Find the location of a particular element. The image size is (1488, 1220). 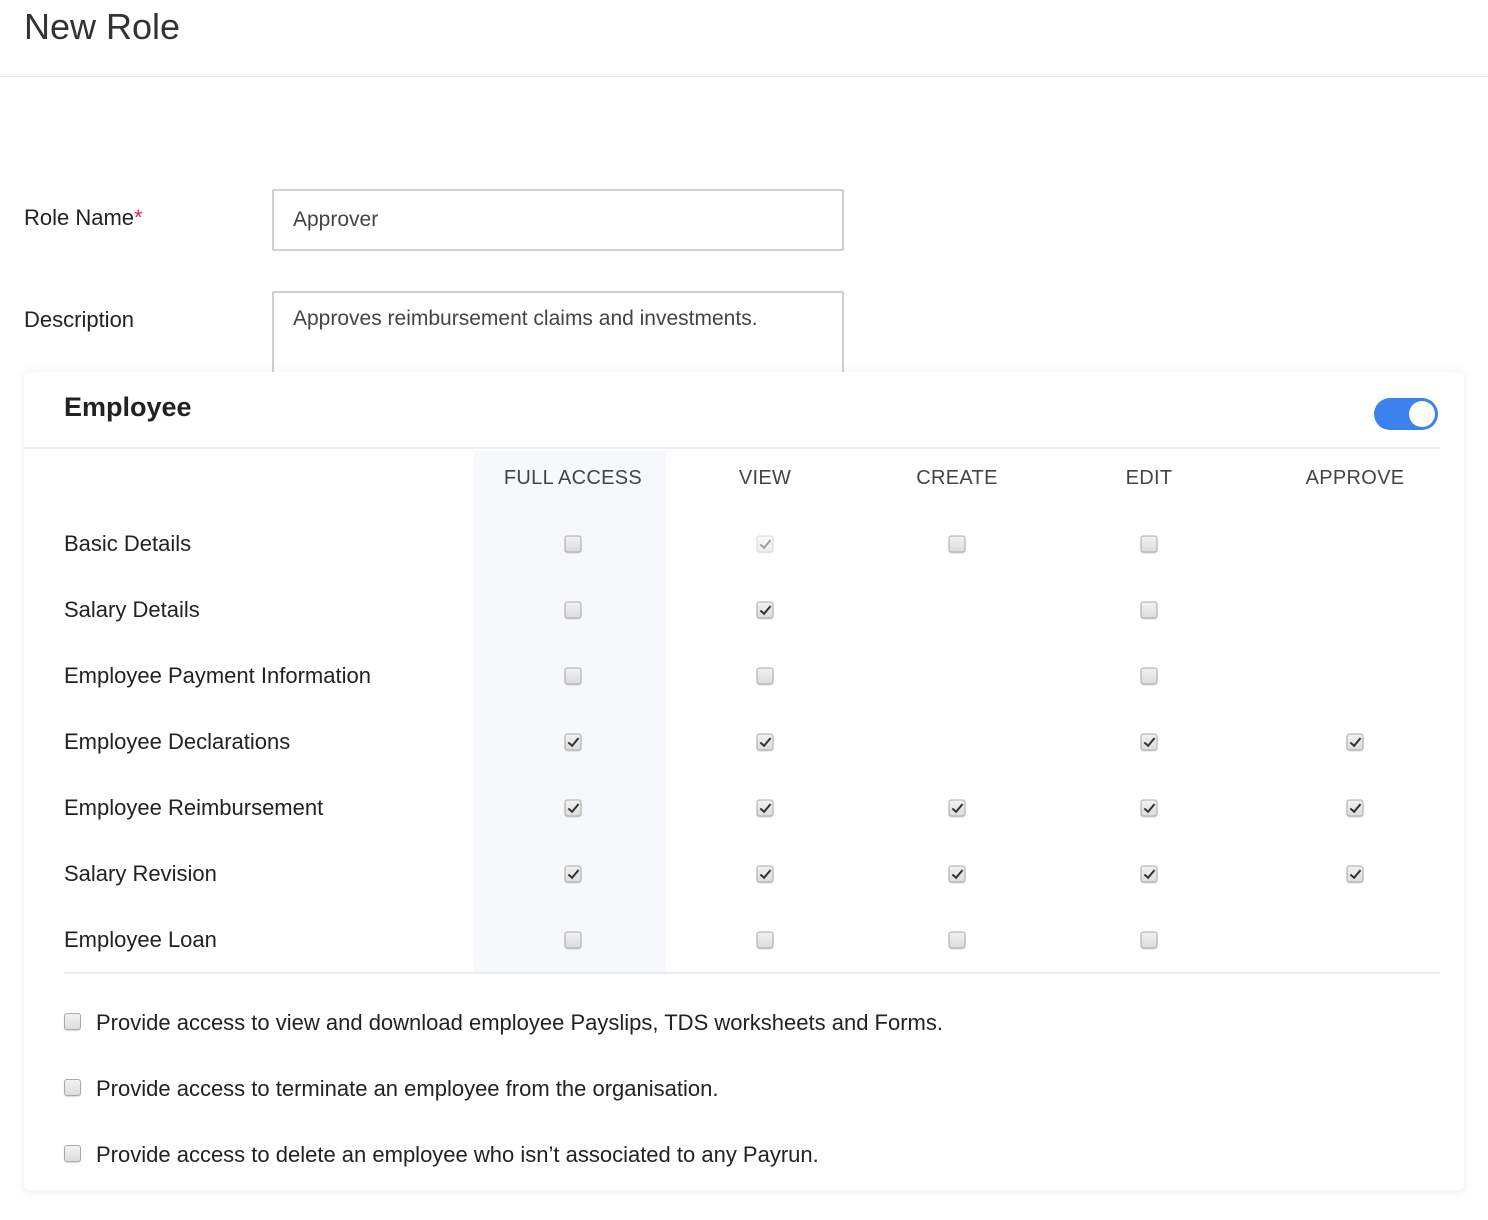

checkbox-employee-declarations-full-access is located at coordinates (573, 742).